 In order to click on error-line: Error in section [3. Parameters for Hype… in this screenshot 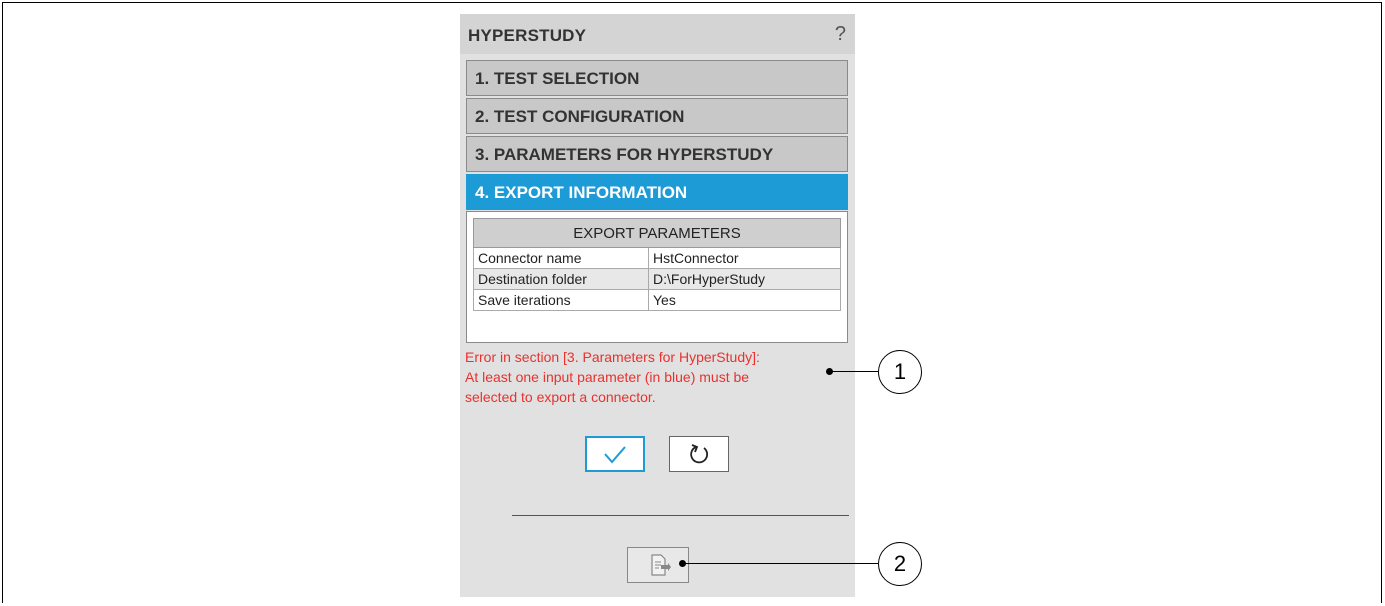, I will do `click(612, 357)`.